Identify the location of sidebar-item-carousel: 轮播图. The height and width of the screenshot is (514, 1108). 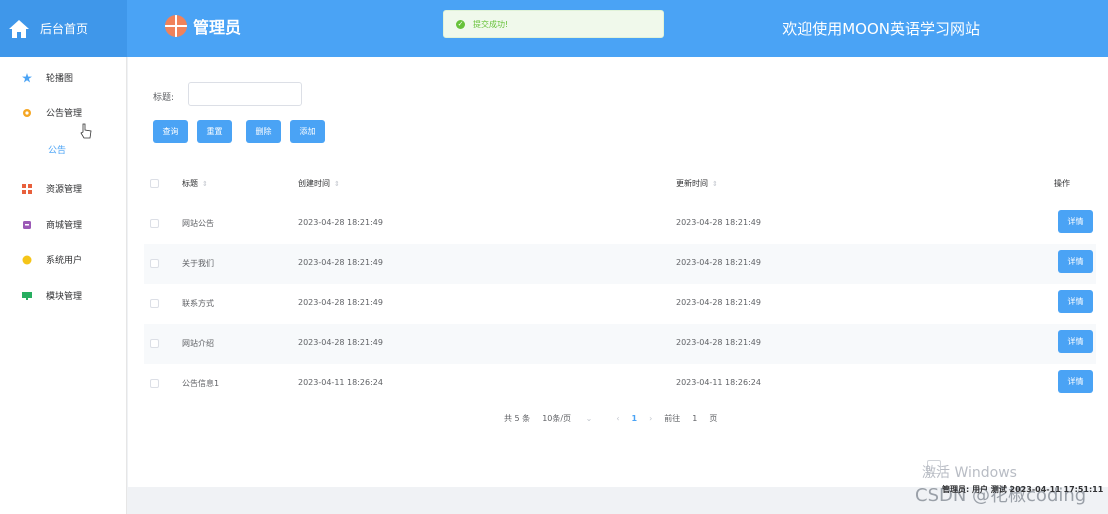
(47, 77).